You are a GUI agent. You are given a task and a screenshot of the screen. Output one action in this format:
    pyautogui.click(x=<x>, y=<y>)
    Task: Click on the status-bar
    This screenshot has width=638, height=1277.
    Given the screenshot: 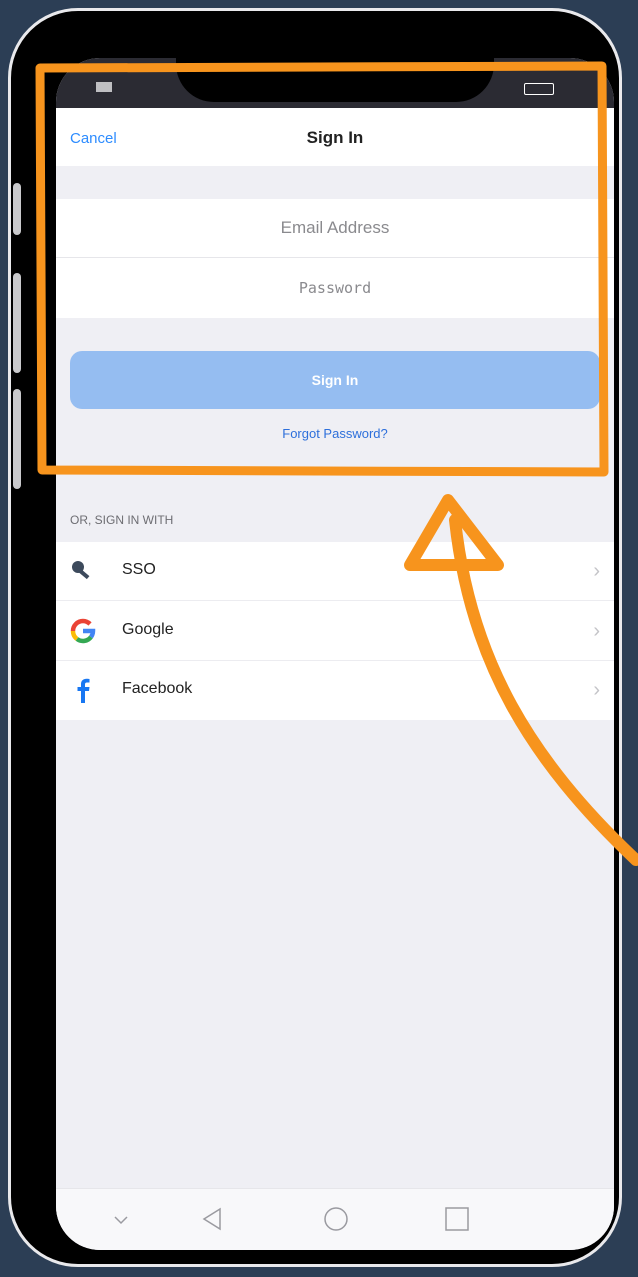 What is the action you would take?
    pyautogui.click(x=335, y=83)
    